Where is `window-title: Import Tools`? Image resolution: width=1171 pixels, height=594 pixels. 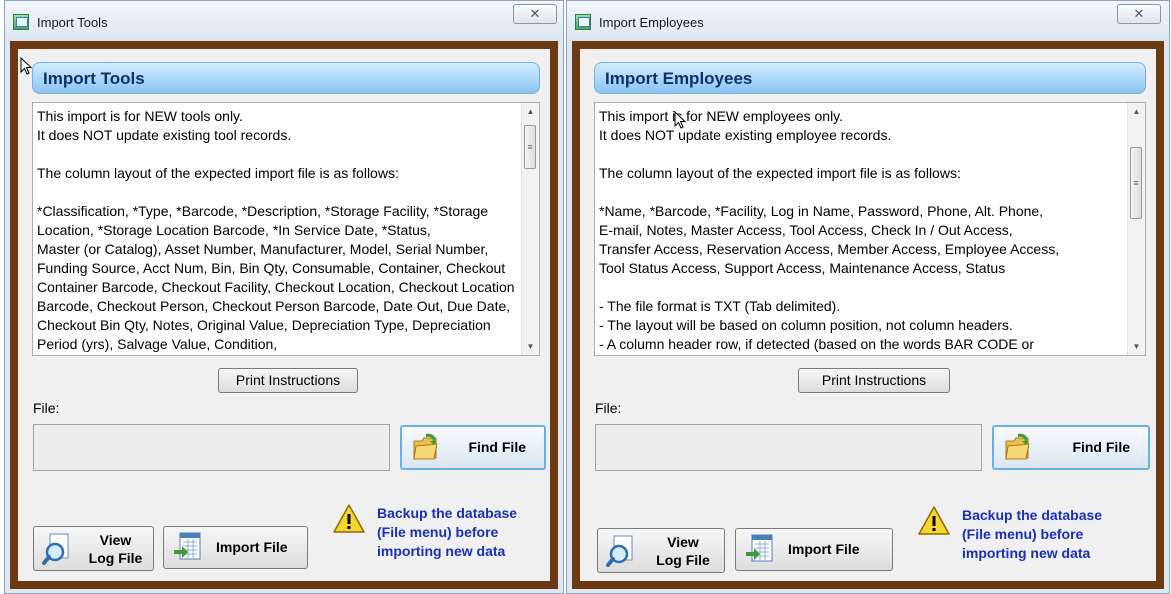
window-title: Import Tools is located at coordinates (72, 22).